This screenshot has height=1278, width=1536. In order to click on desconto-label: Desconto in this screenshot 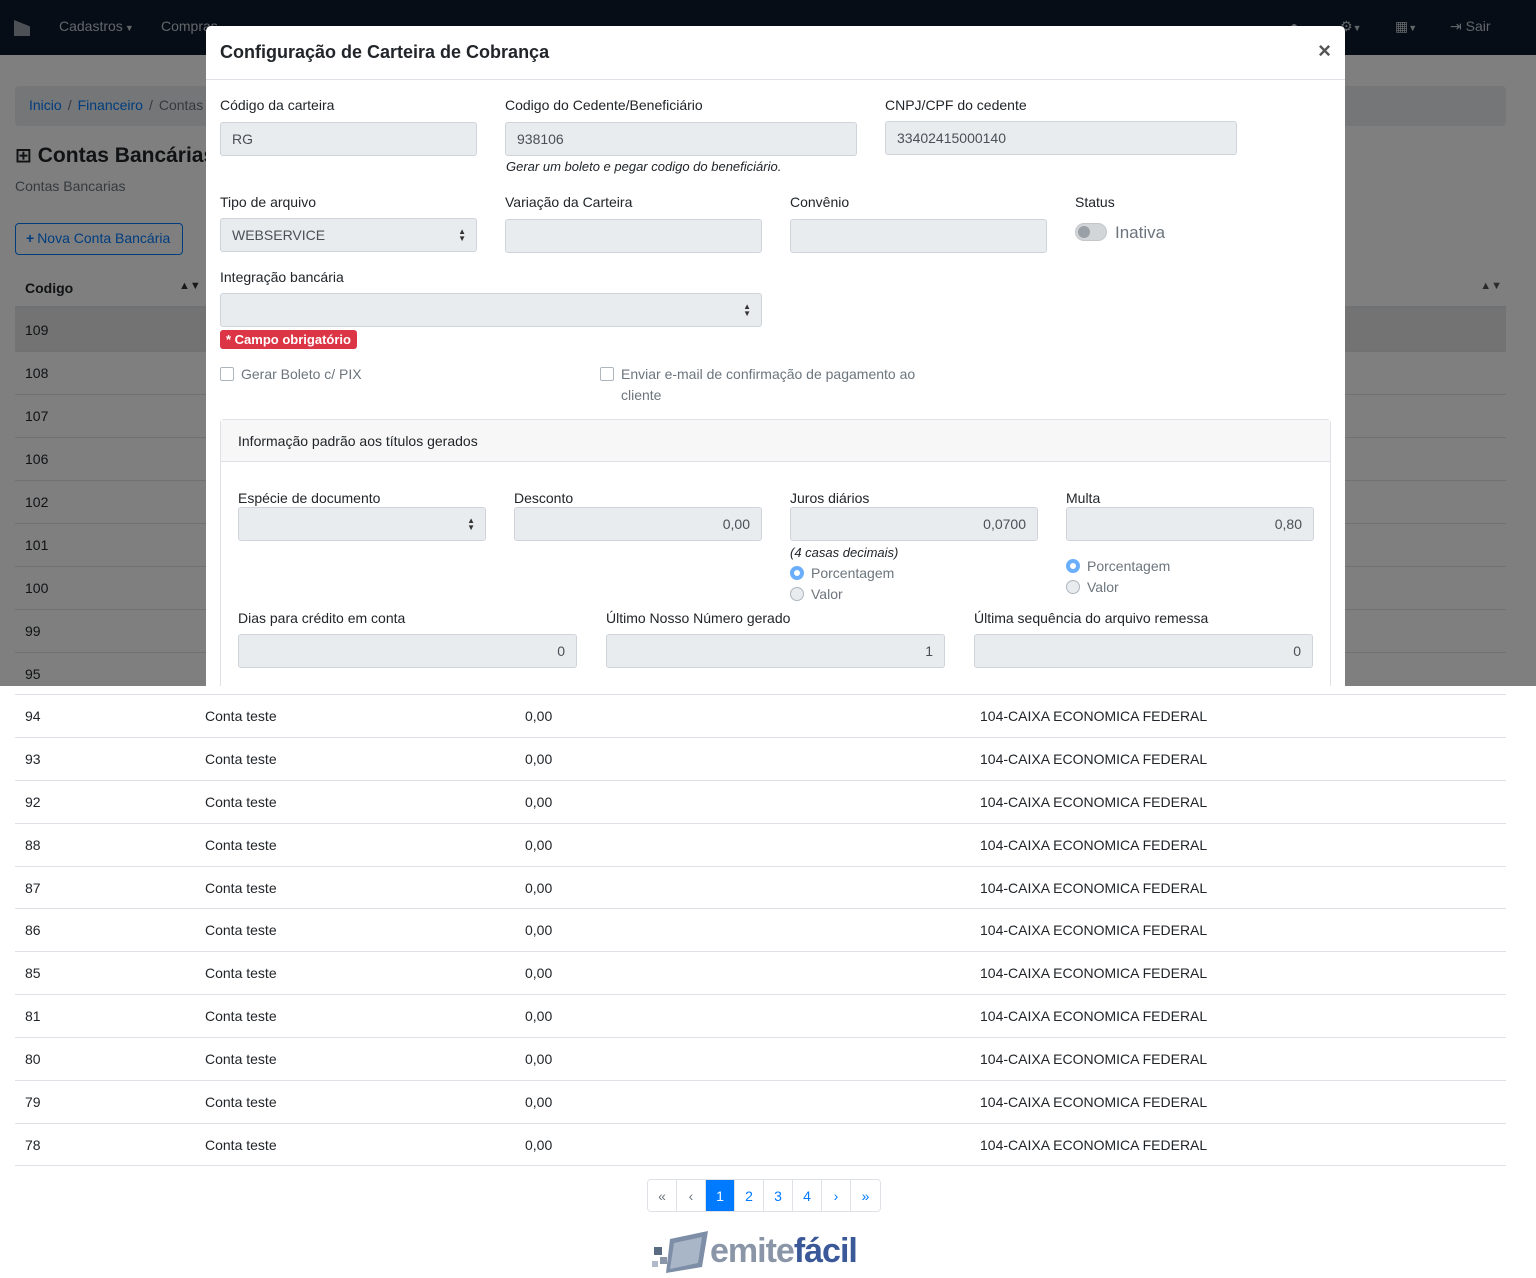, I will do `click(544, 498)`.